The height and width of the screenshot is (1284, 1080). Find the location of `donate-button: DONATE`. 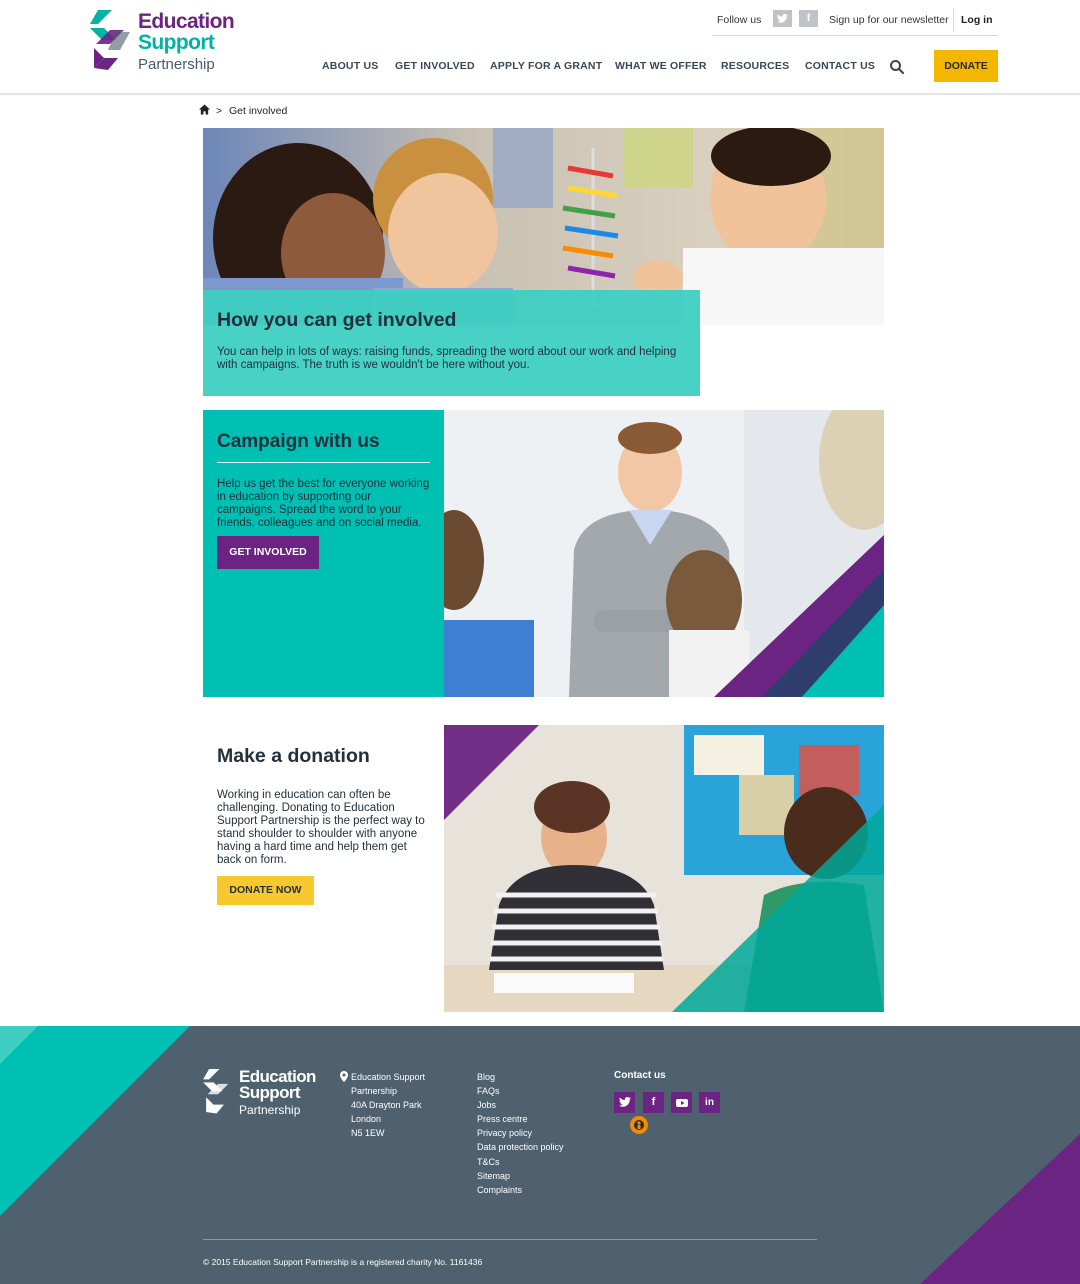

donate-button: DONATE is located at coordinates (966, 66).